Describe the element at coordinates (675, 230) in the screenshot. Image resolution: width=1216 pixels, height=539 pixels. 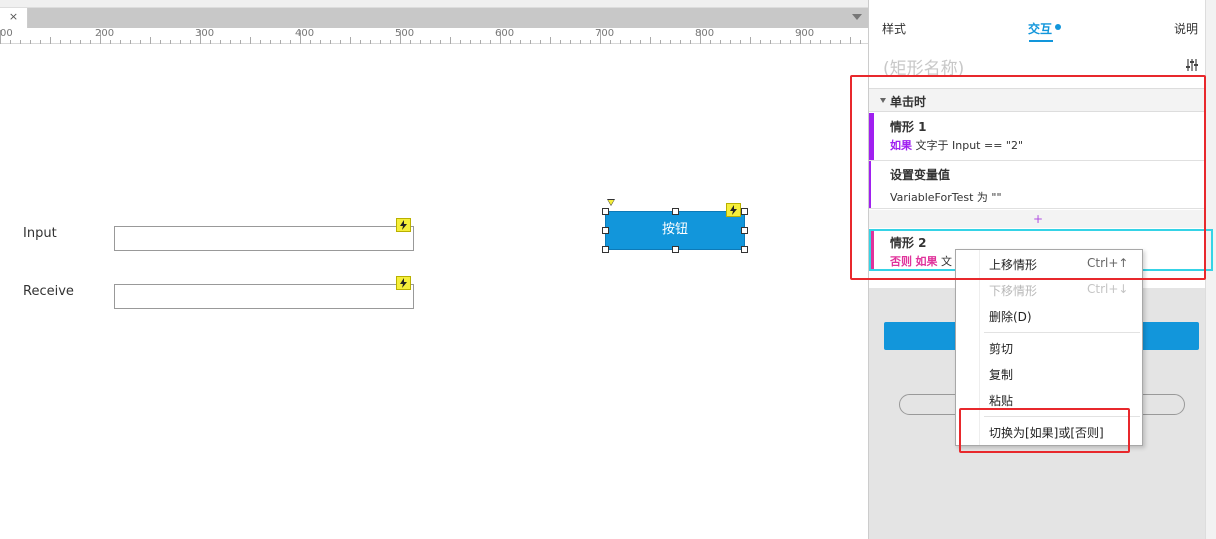
I see `selected-button-widget: 按钮` at that location.